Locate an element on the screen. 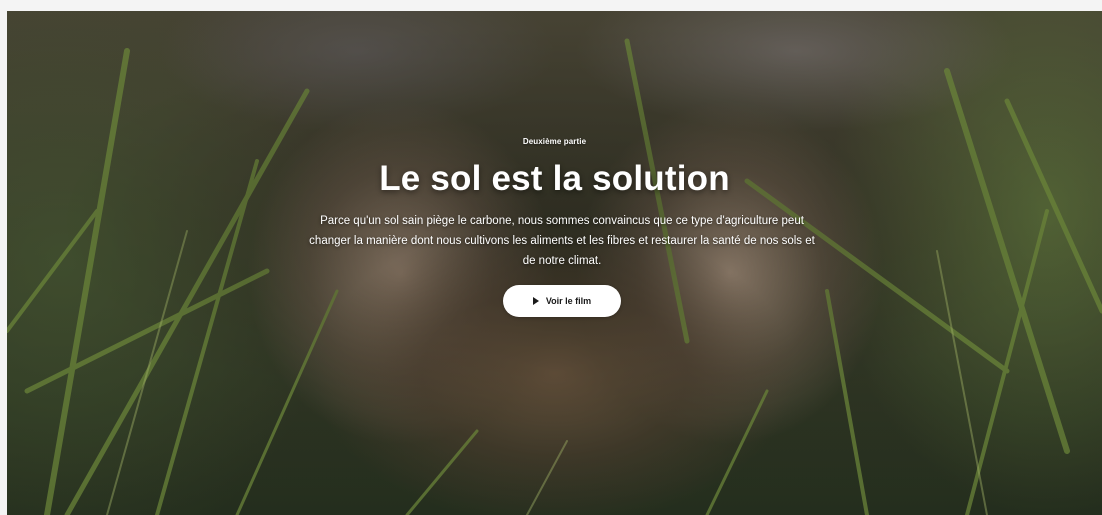 The width and height of the screenshot is (1102, 515). watch-film-button-label: Voir le film is located at coordinates (568, 301).